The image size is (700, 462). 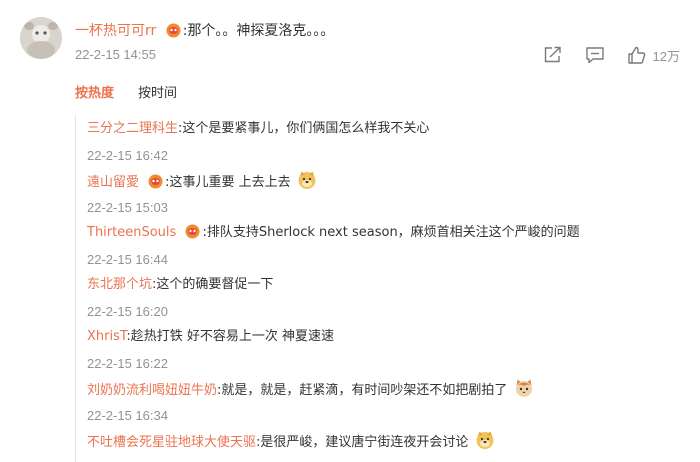 I want to click on share-icon, so click(x=552, y=54).